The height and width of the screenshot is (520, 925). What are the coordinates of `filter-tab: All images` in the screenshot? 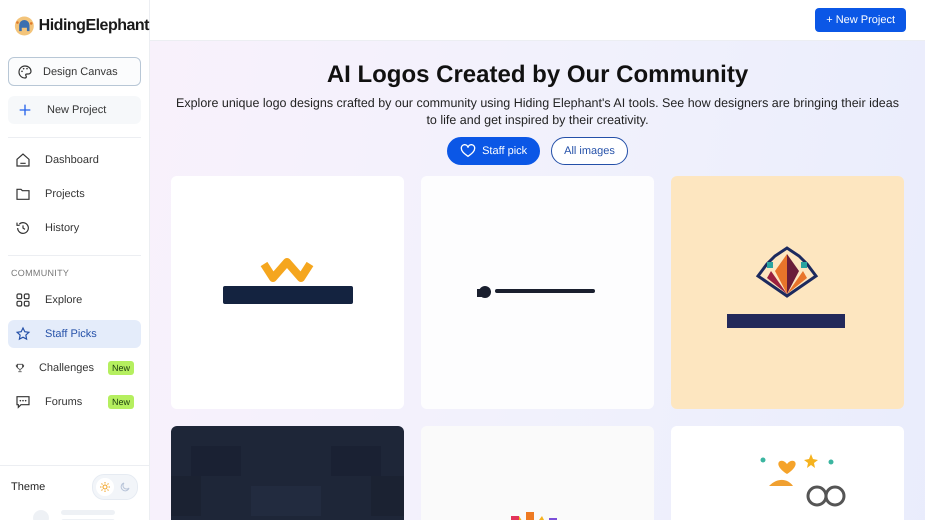 It's located at (589, 150).